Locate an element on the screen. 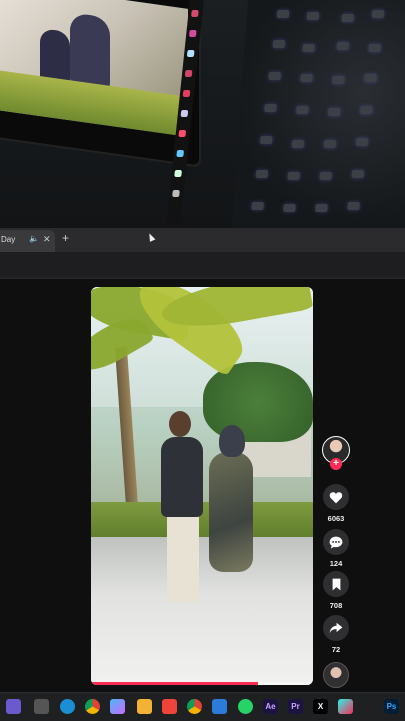  tab-title: Day is located at coordinates (8, 239).